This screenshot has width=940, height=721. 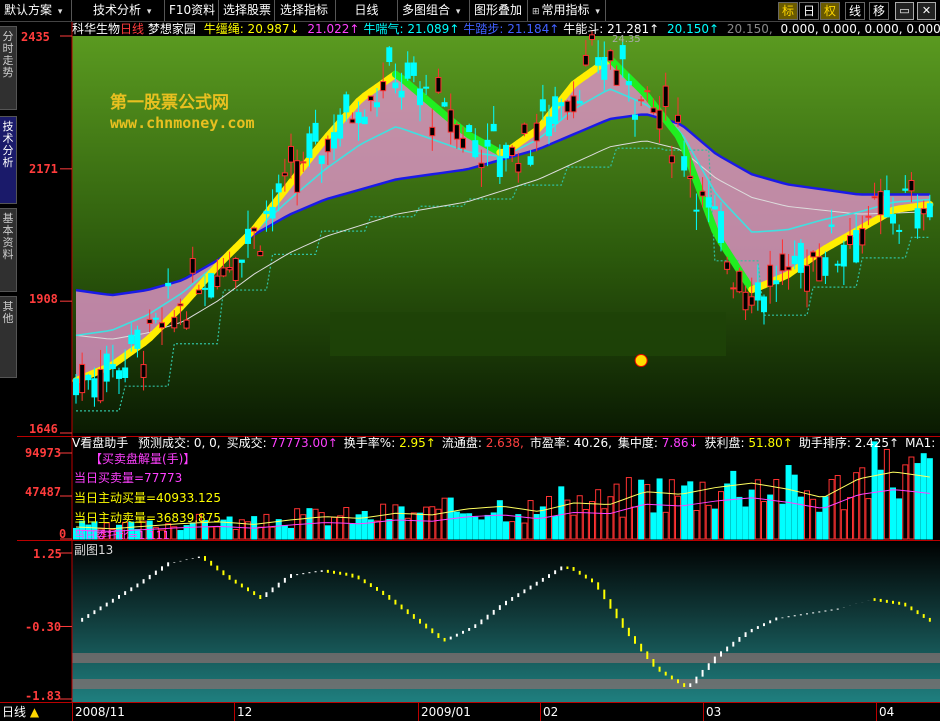 What do you see at coordinates (849, 443) in the screenshot?
I see `vol-value: 助手排序: 2.425↑` at bounding box center [849, 443].